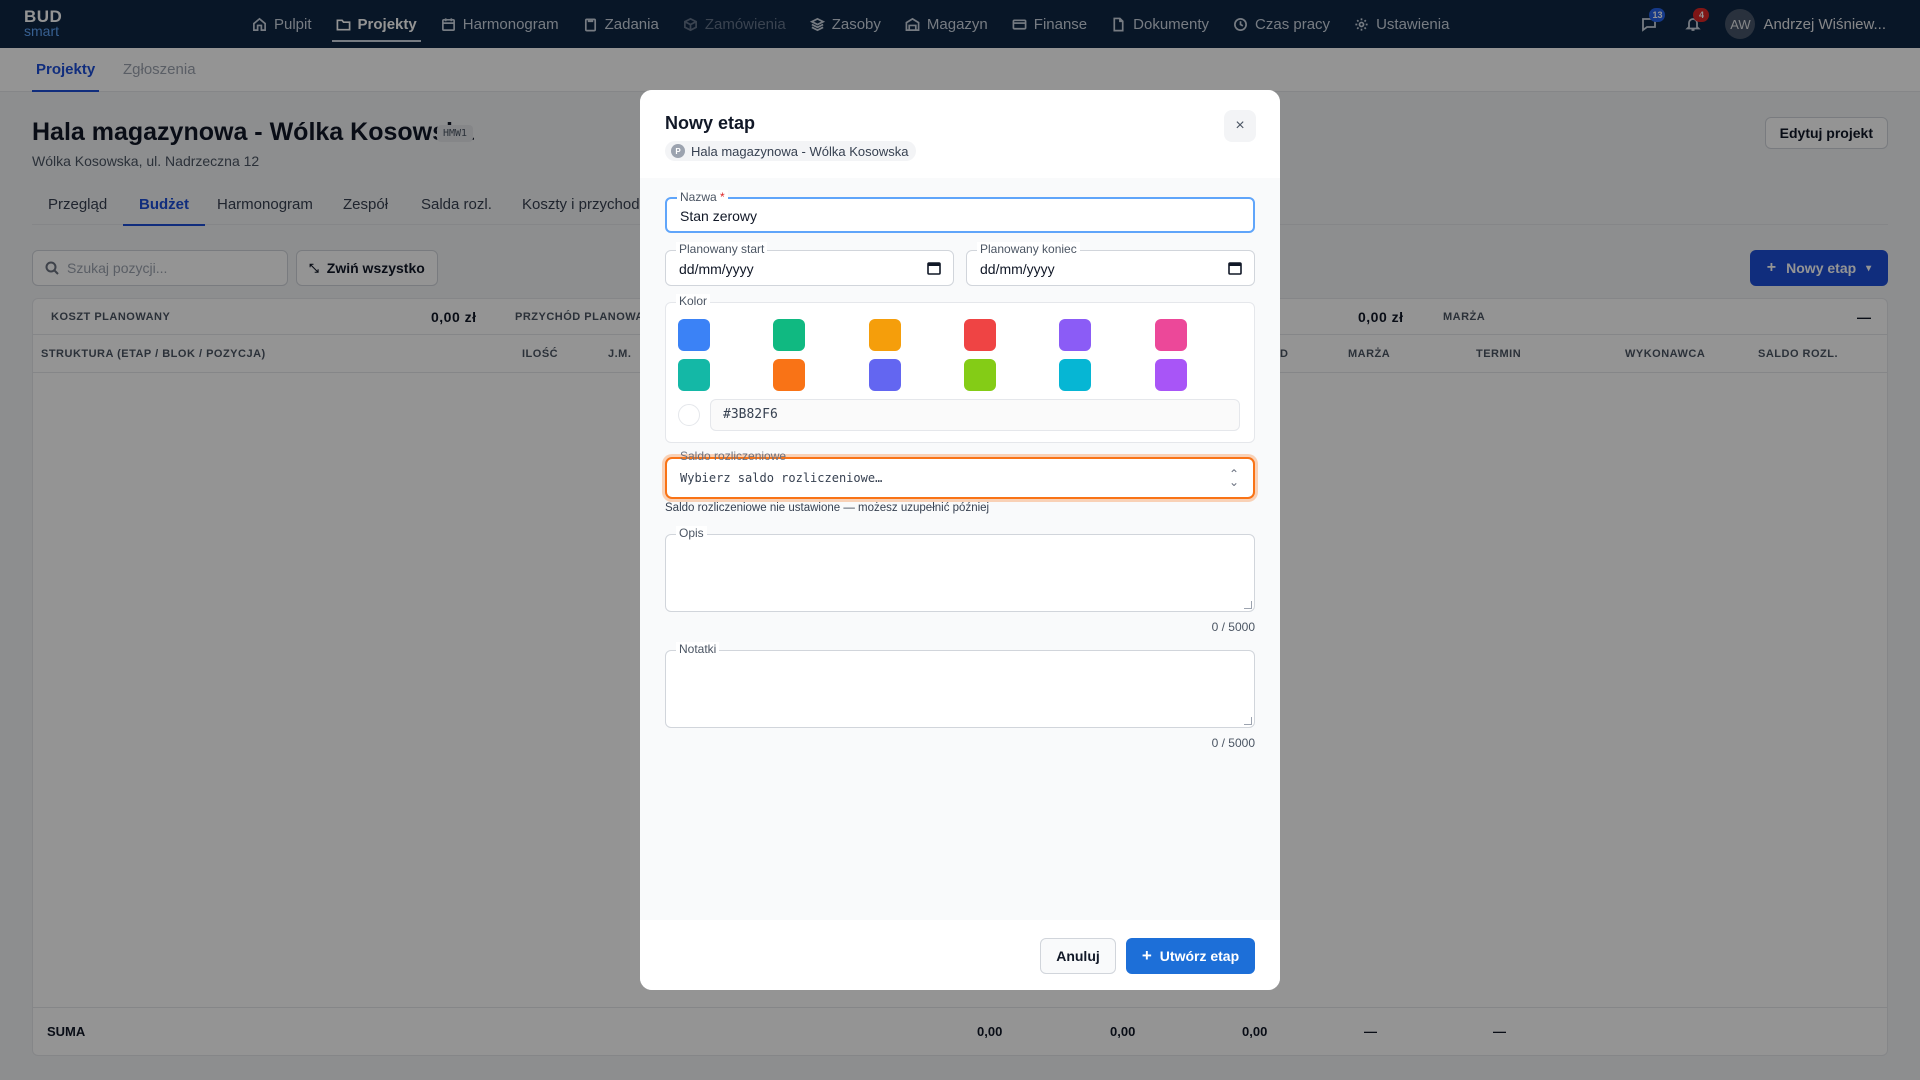 This screenshot has width=1920, height=1080. What do you see at coordinates (1199, 956) in the screenshot?
I see `create-stage-label: Utwórz etap` at bounding box center [1199, 956].